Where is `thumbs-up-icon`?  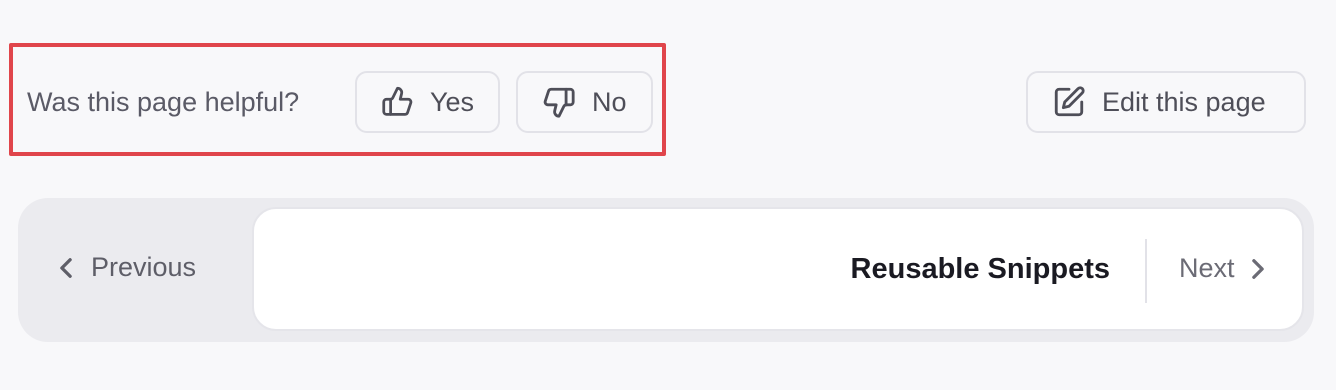
thumbs-up-icon is located at coordinates (397, 101).